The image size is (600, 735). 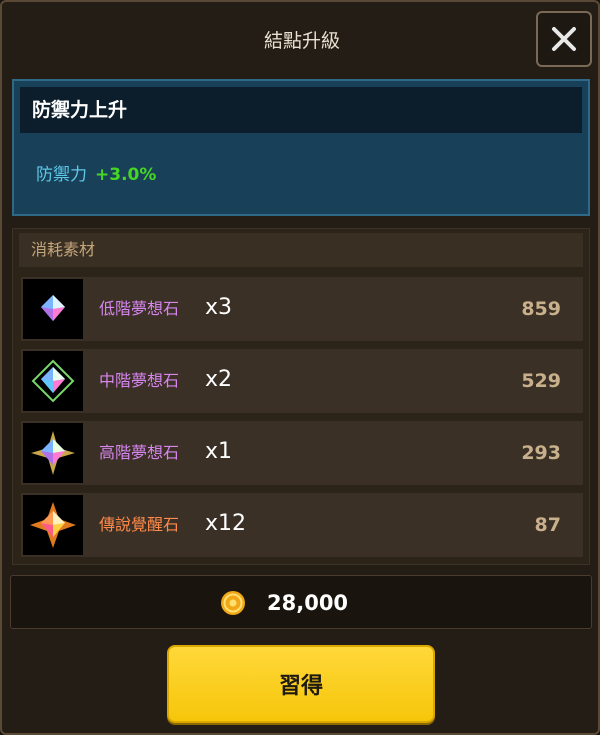 I want to click on low-dream-stone-icon, so click(x=53, y=309).